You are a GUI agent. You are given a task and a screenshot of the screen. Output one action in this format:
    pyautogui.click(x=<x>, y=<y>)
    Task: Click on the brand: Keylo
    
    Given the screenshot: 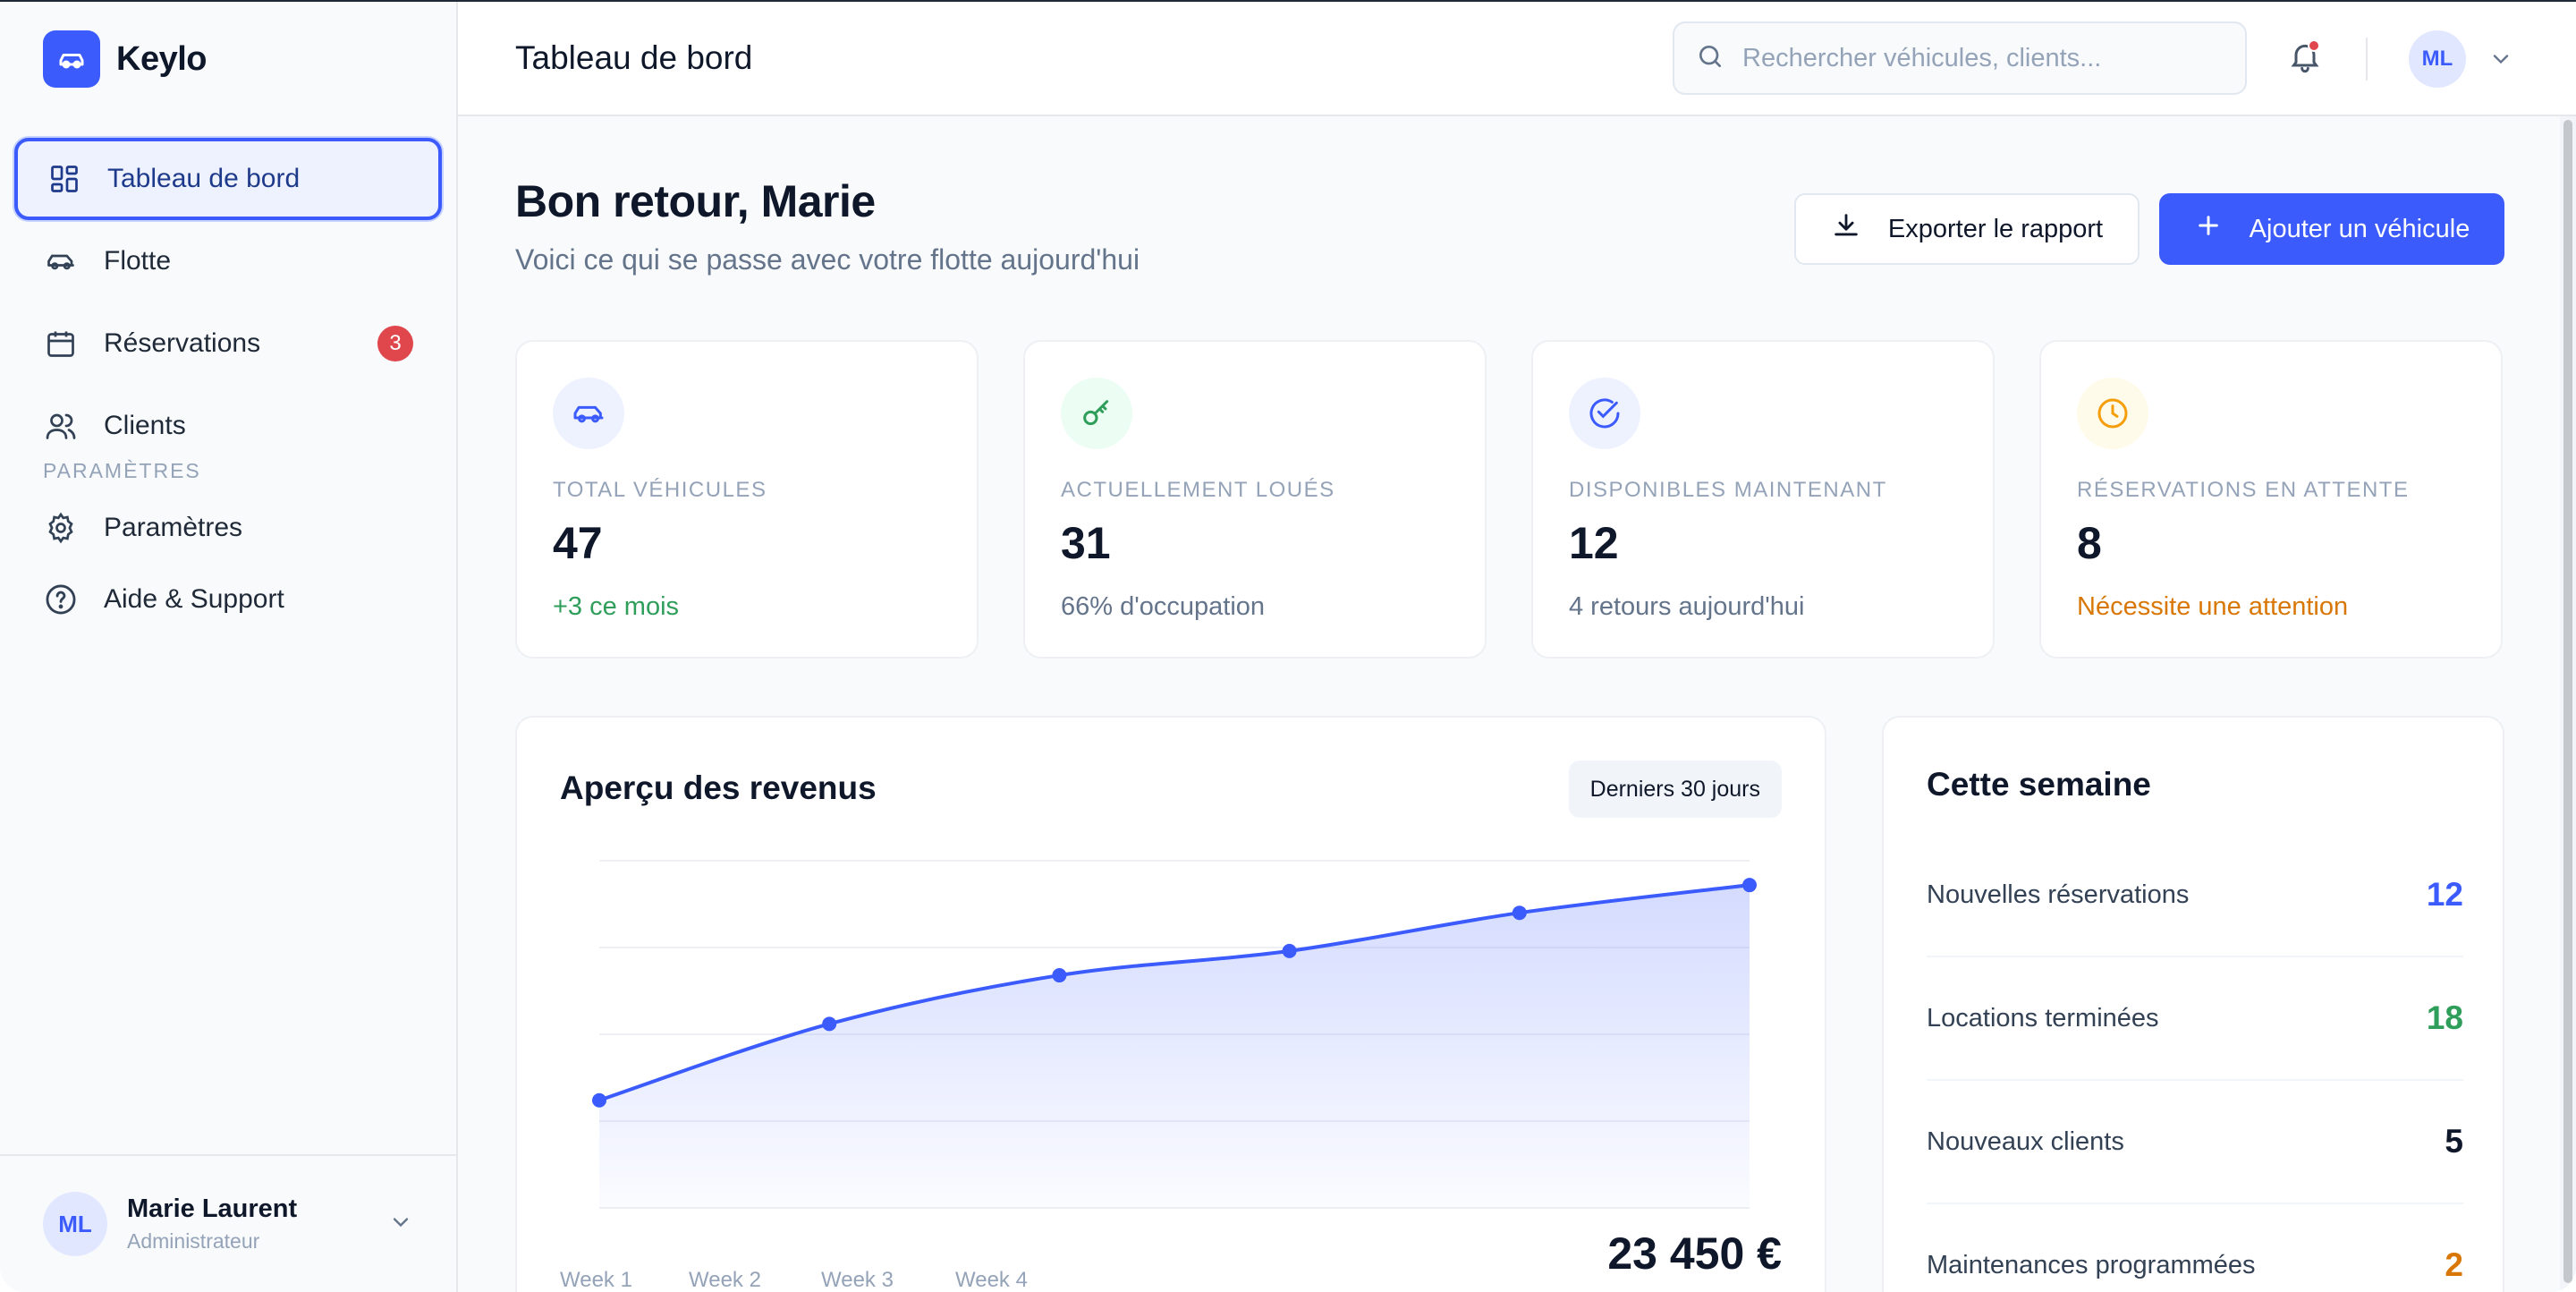 What is the action you would take?
    pyautogui.click(x=125, y=59)
    